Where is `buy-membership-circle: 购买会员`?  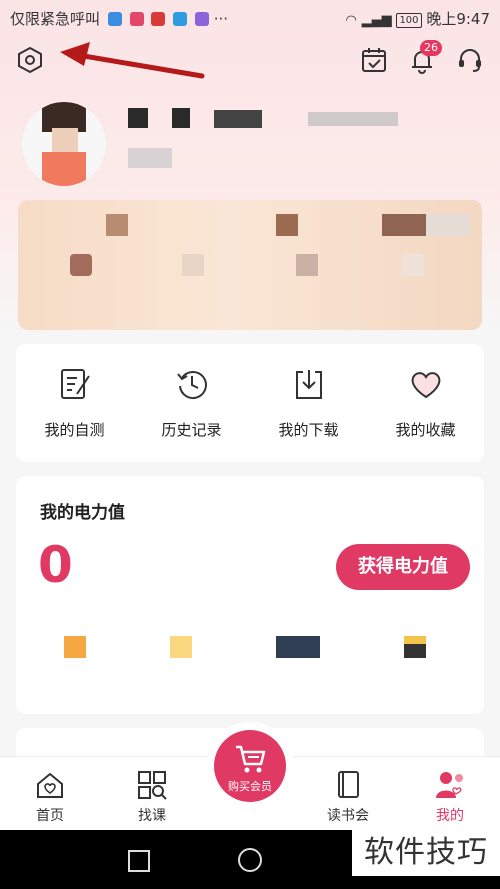
buy-membership-circle: 购买会员 is located at coordinates (250, 766).